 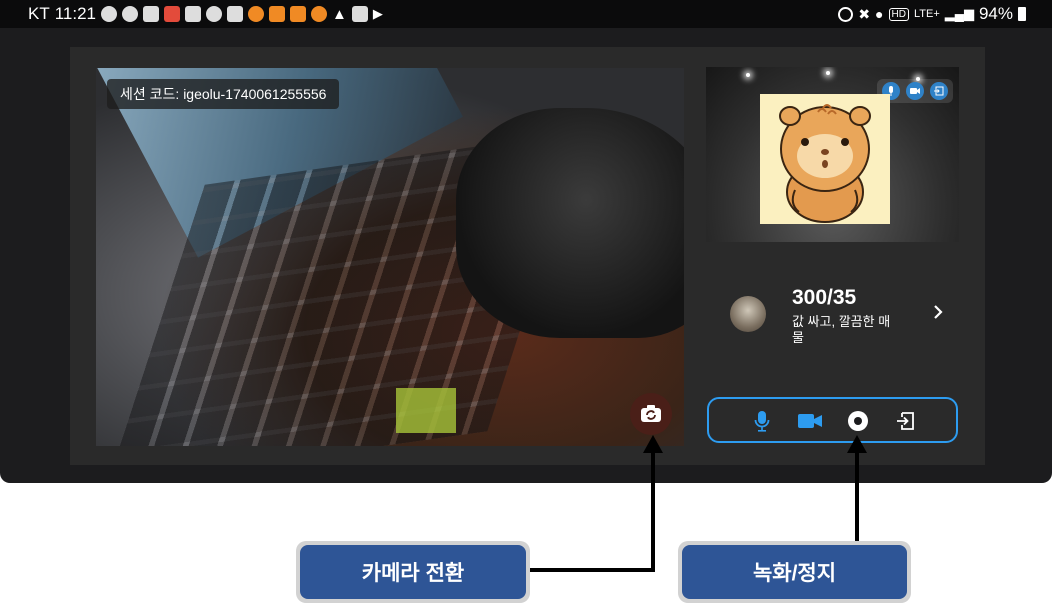 What do you see at coordinates (825, 163) in the screenshot?
I see `hamster-avatar-image` at bounding box center [825, 163].